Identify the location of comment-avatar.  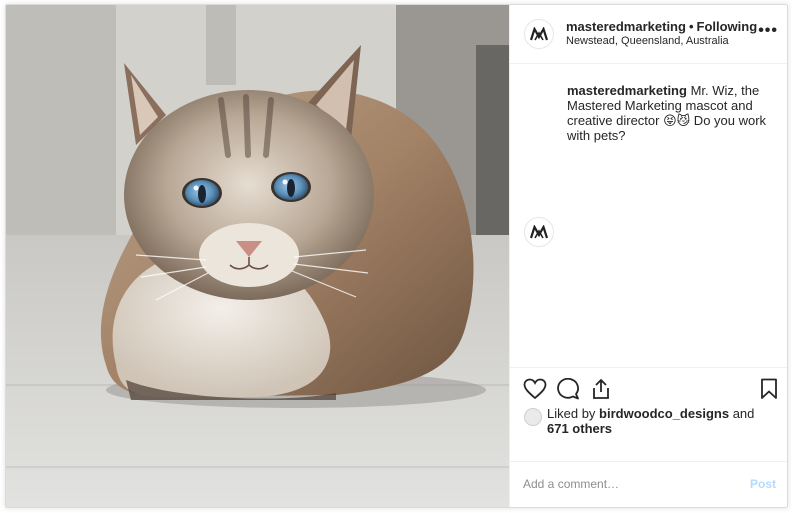
(539, 232).